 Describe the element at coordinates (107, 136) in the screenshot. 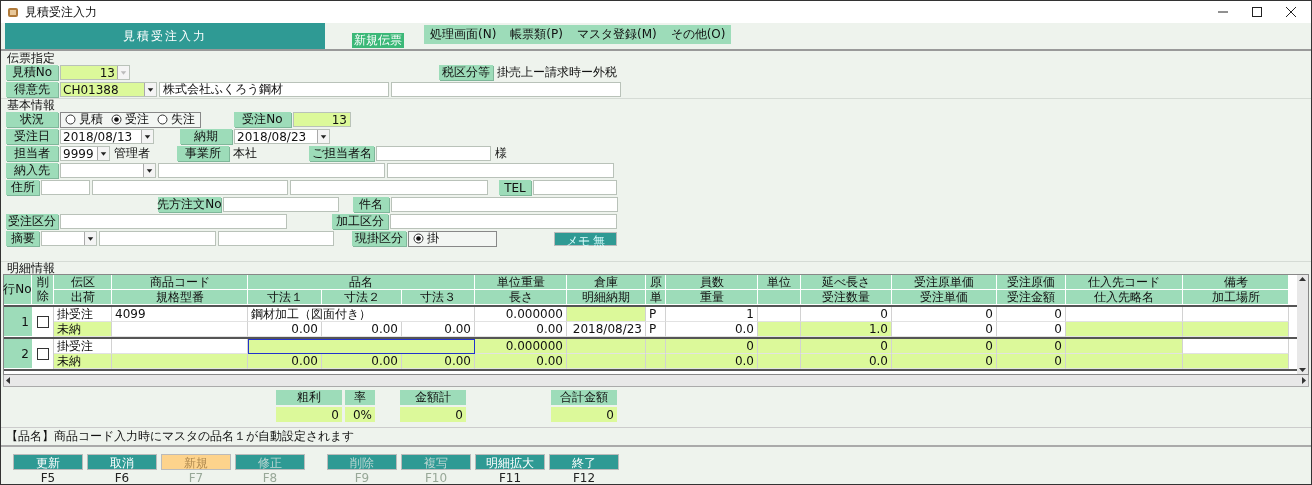

I see `dropdown-field: 2018/08/13` at that location.